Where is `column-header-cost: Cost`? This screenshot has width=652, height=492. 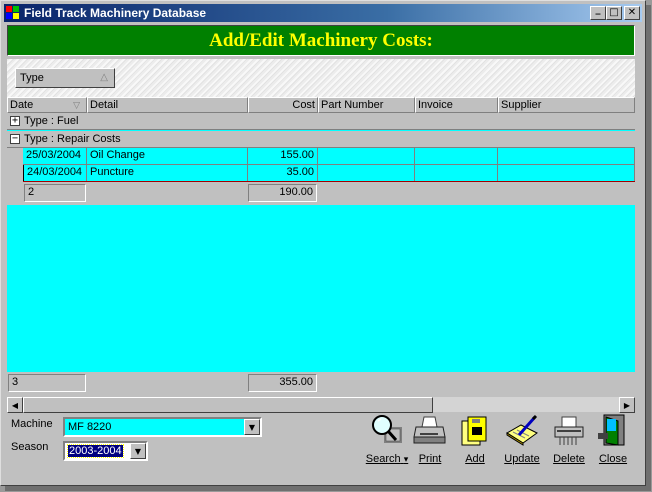 column-header-cost: Cost is located at coordinates (283, 105).